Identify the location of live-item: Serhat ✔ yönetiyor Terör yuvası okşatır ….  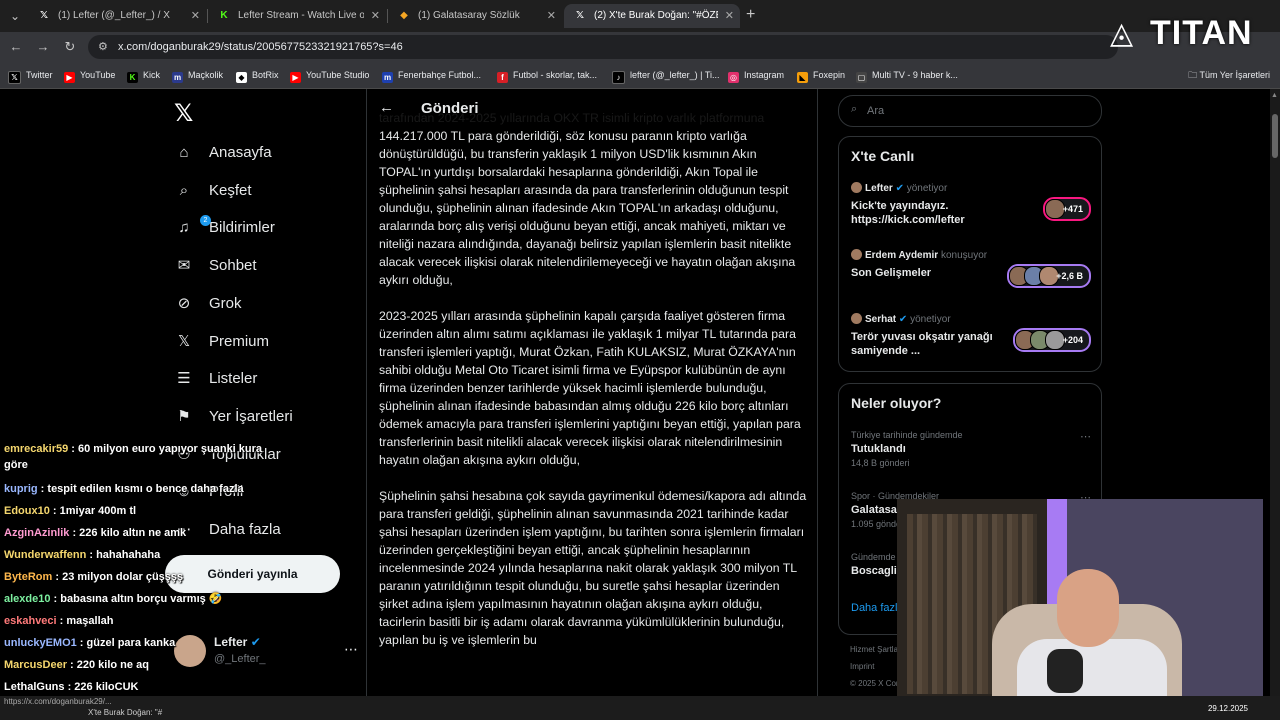
(971, 335).